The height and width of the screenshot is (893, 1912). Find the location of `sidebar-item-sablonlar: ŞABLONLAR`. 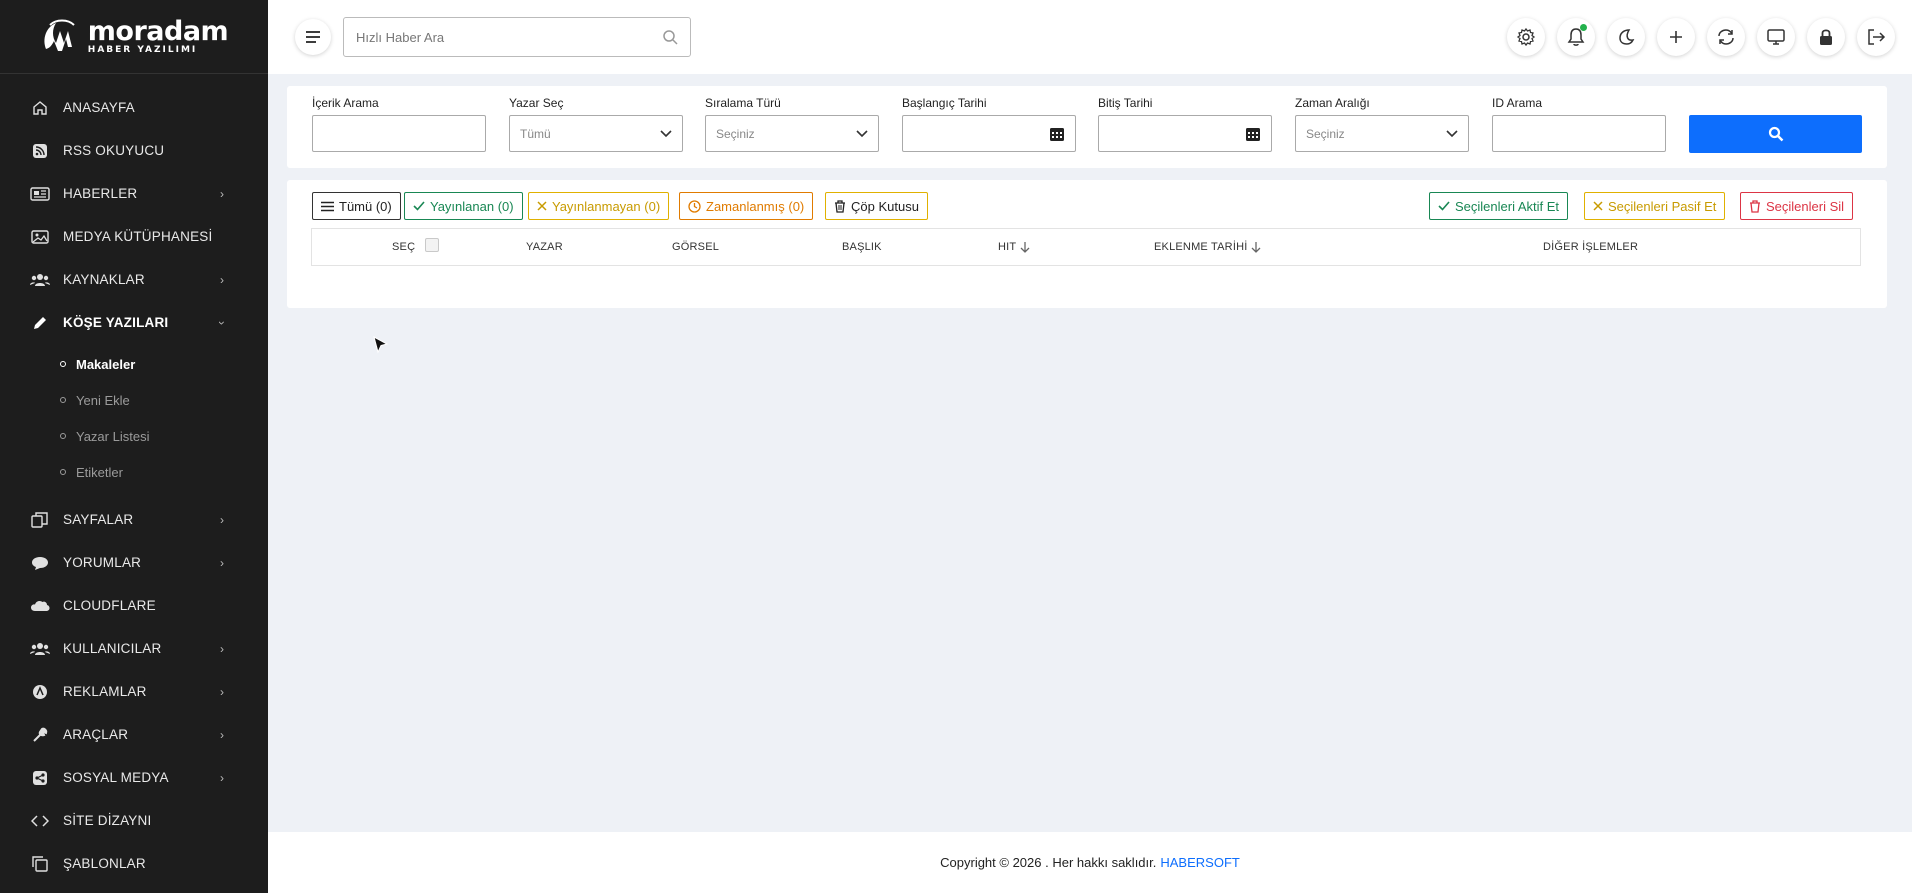

sidebar-item-sablonlar: ŞABLONLAR is located at coordinates (134, 863).